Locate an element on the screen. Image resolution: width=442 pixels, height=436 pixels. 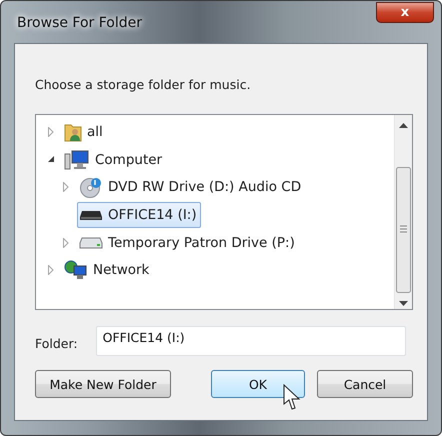
computer-icon is located at coordinates (77, 160).